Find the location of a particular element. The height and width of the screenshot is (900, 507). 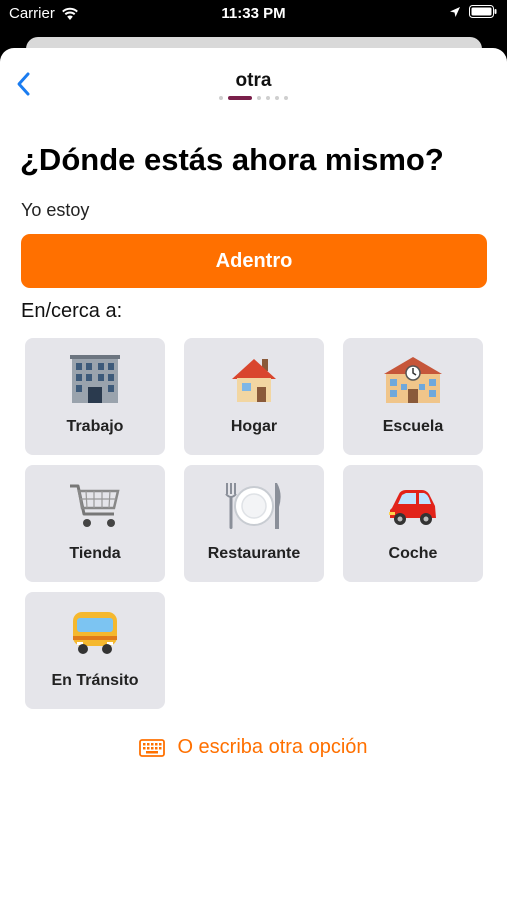

place-tile-school: Escuela is located at coordinates (413, 396).